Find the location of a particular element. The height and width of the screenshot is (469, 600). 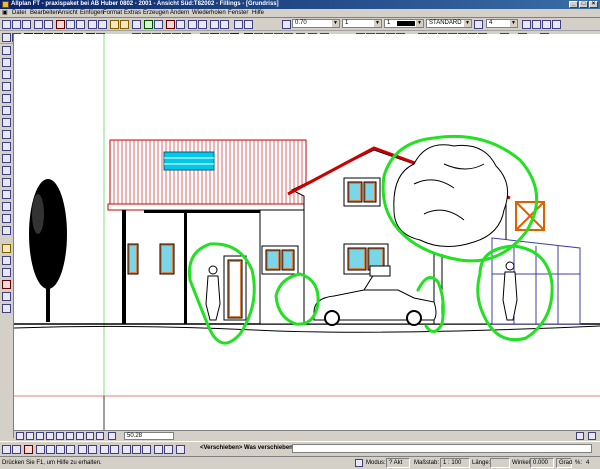

menu-einfuegen: Einfügen is located at coordinates (92, 13).